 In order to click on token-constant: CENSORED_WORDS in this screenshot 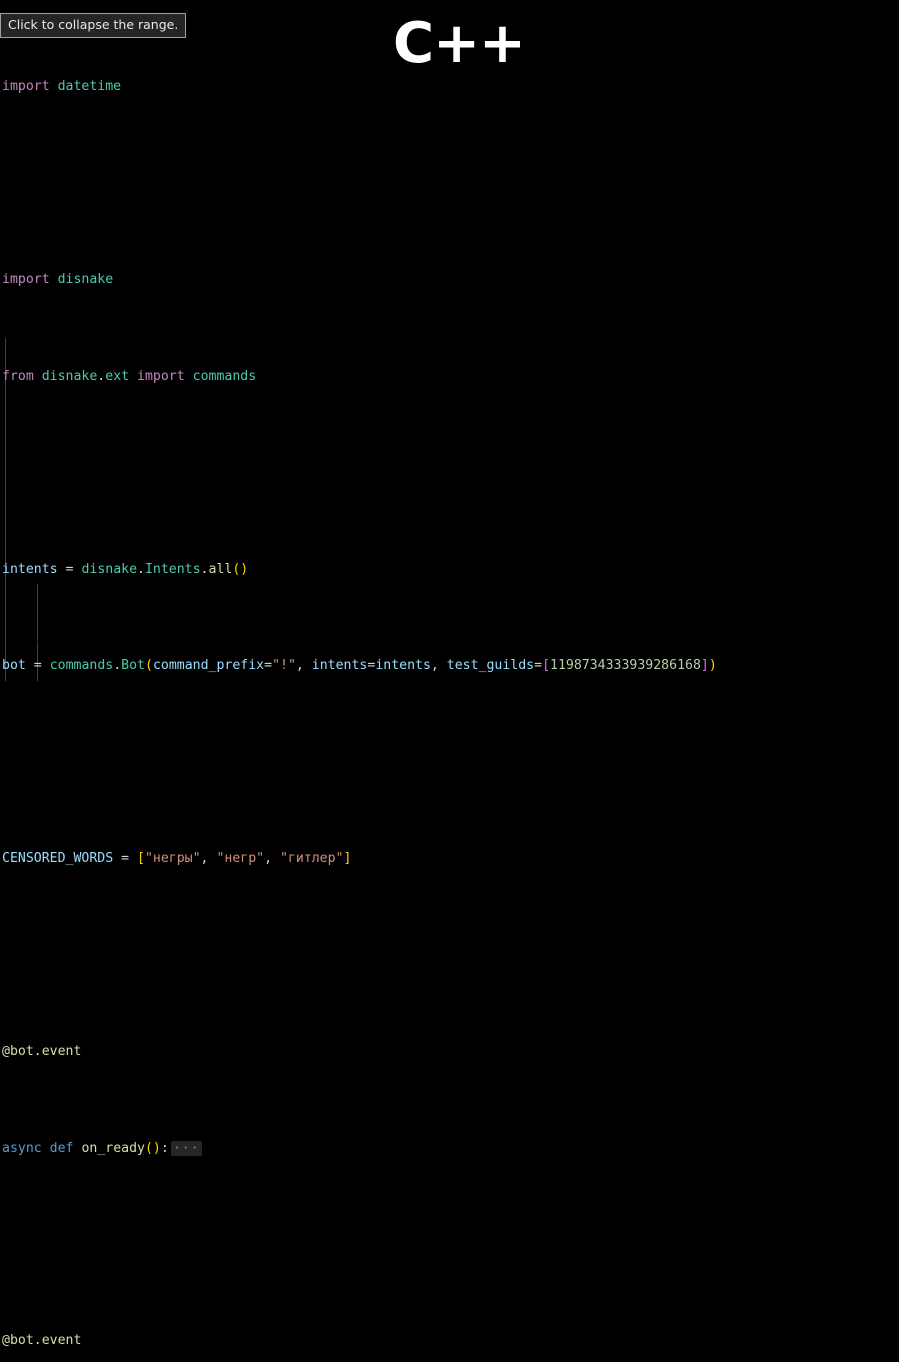, I will do `click(58, 859)`.